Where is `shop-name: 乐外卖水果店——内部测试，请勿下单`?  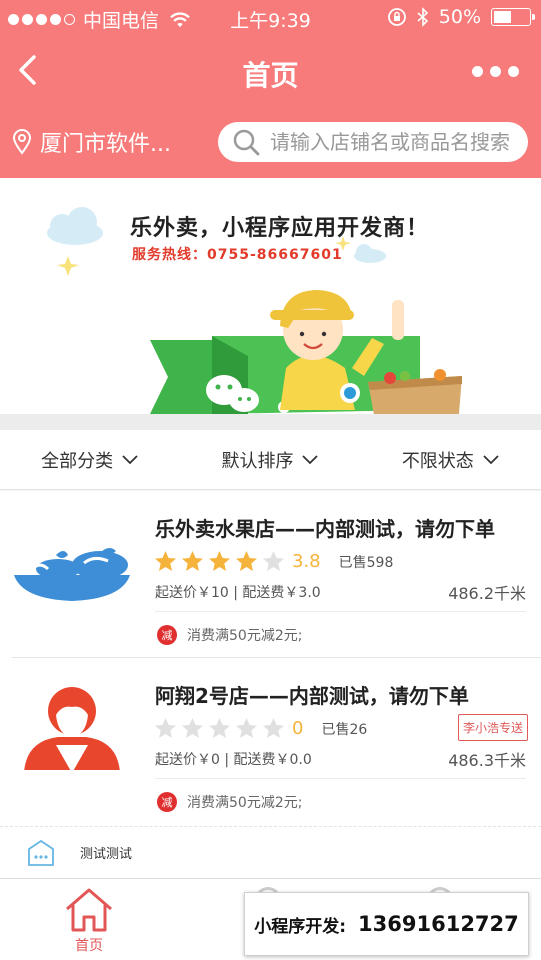
shop-name: 乐外卖水果店——内部测试，请勿下单 is located at coordinates (325, 527).